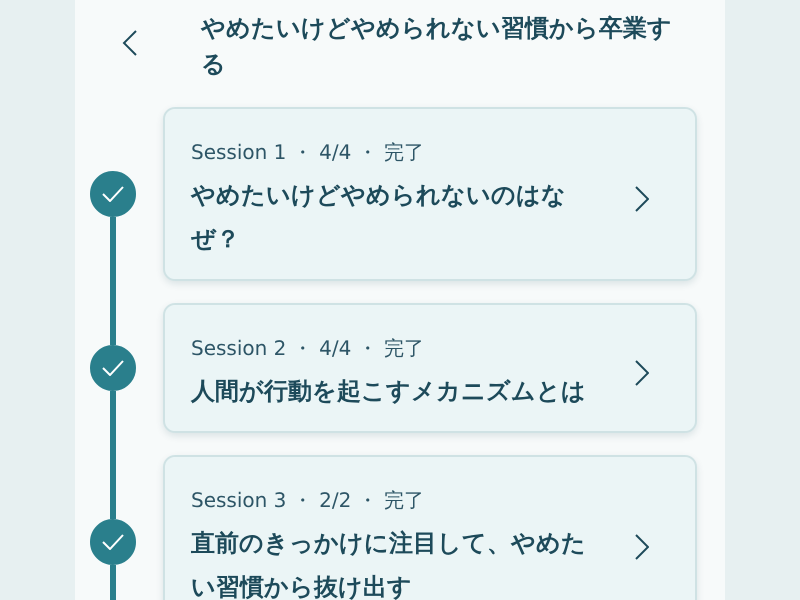 The height and width of the screenshot is (600, 800). I want to click on session-meta: Session 3 ・ 2/2 ・ 完了, so click(308, 500).